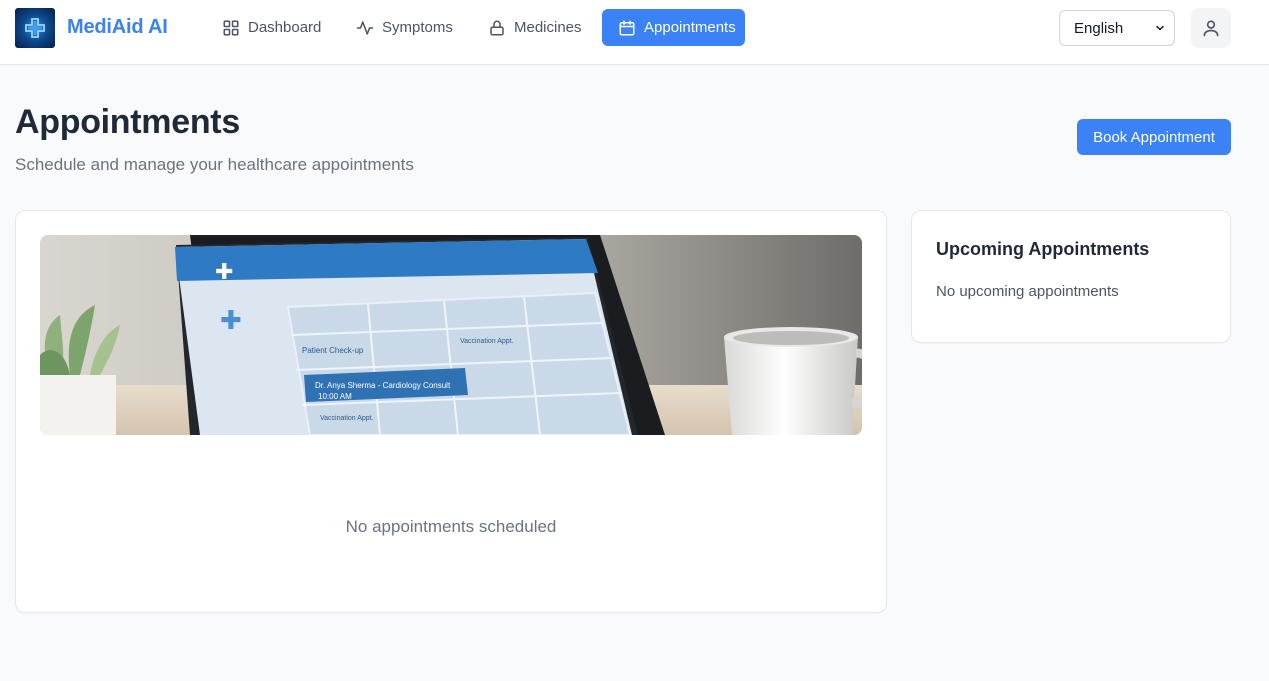 The image size is (1269, 681). I want to click on hero-event-4: Vaccination Appt., so click(347, 418).